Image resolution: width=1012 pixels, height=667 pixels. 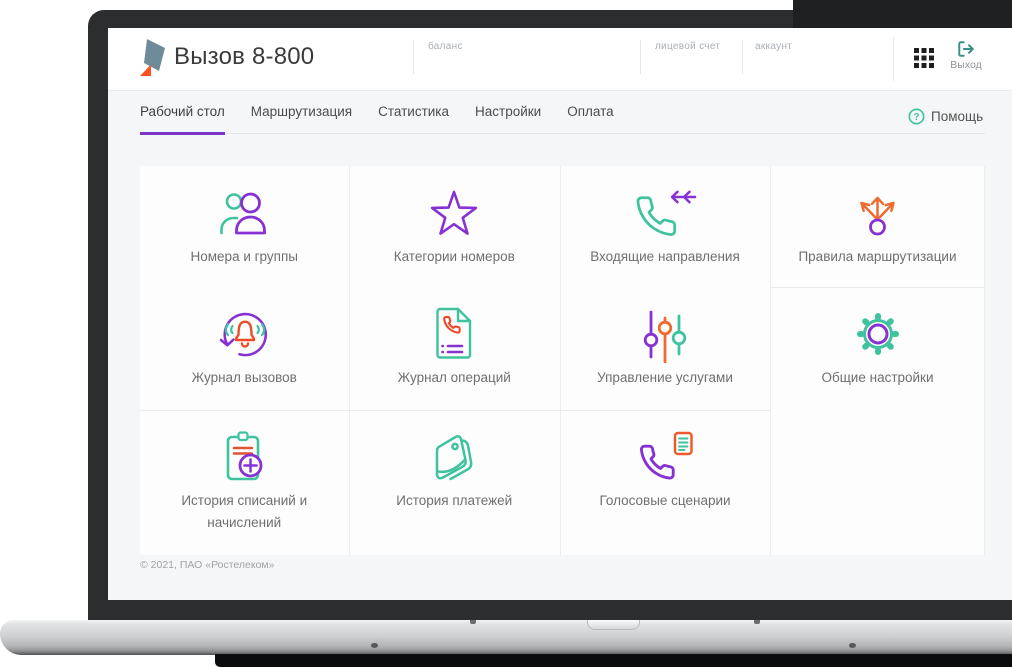 I want to click on logout-icon, so click(x=966, y=49).